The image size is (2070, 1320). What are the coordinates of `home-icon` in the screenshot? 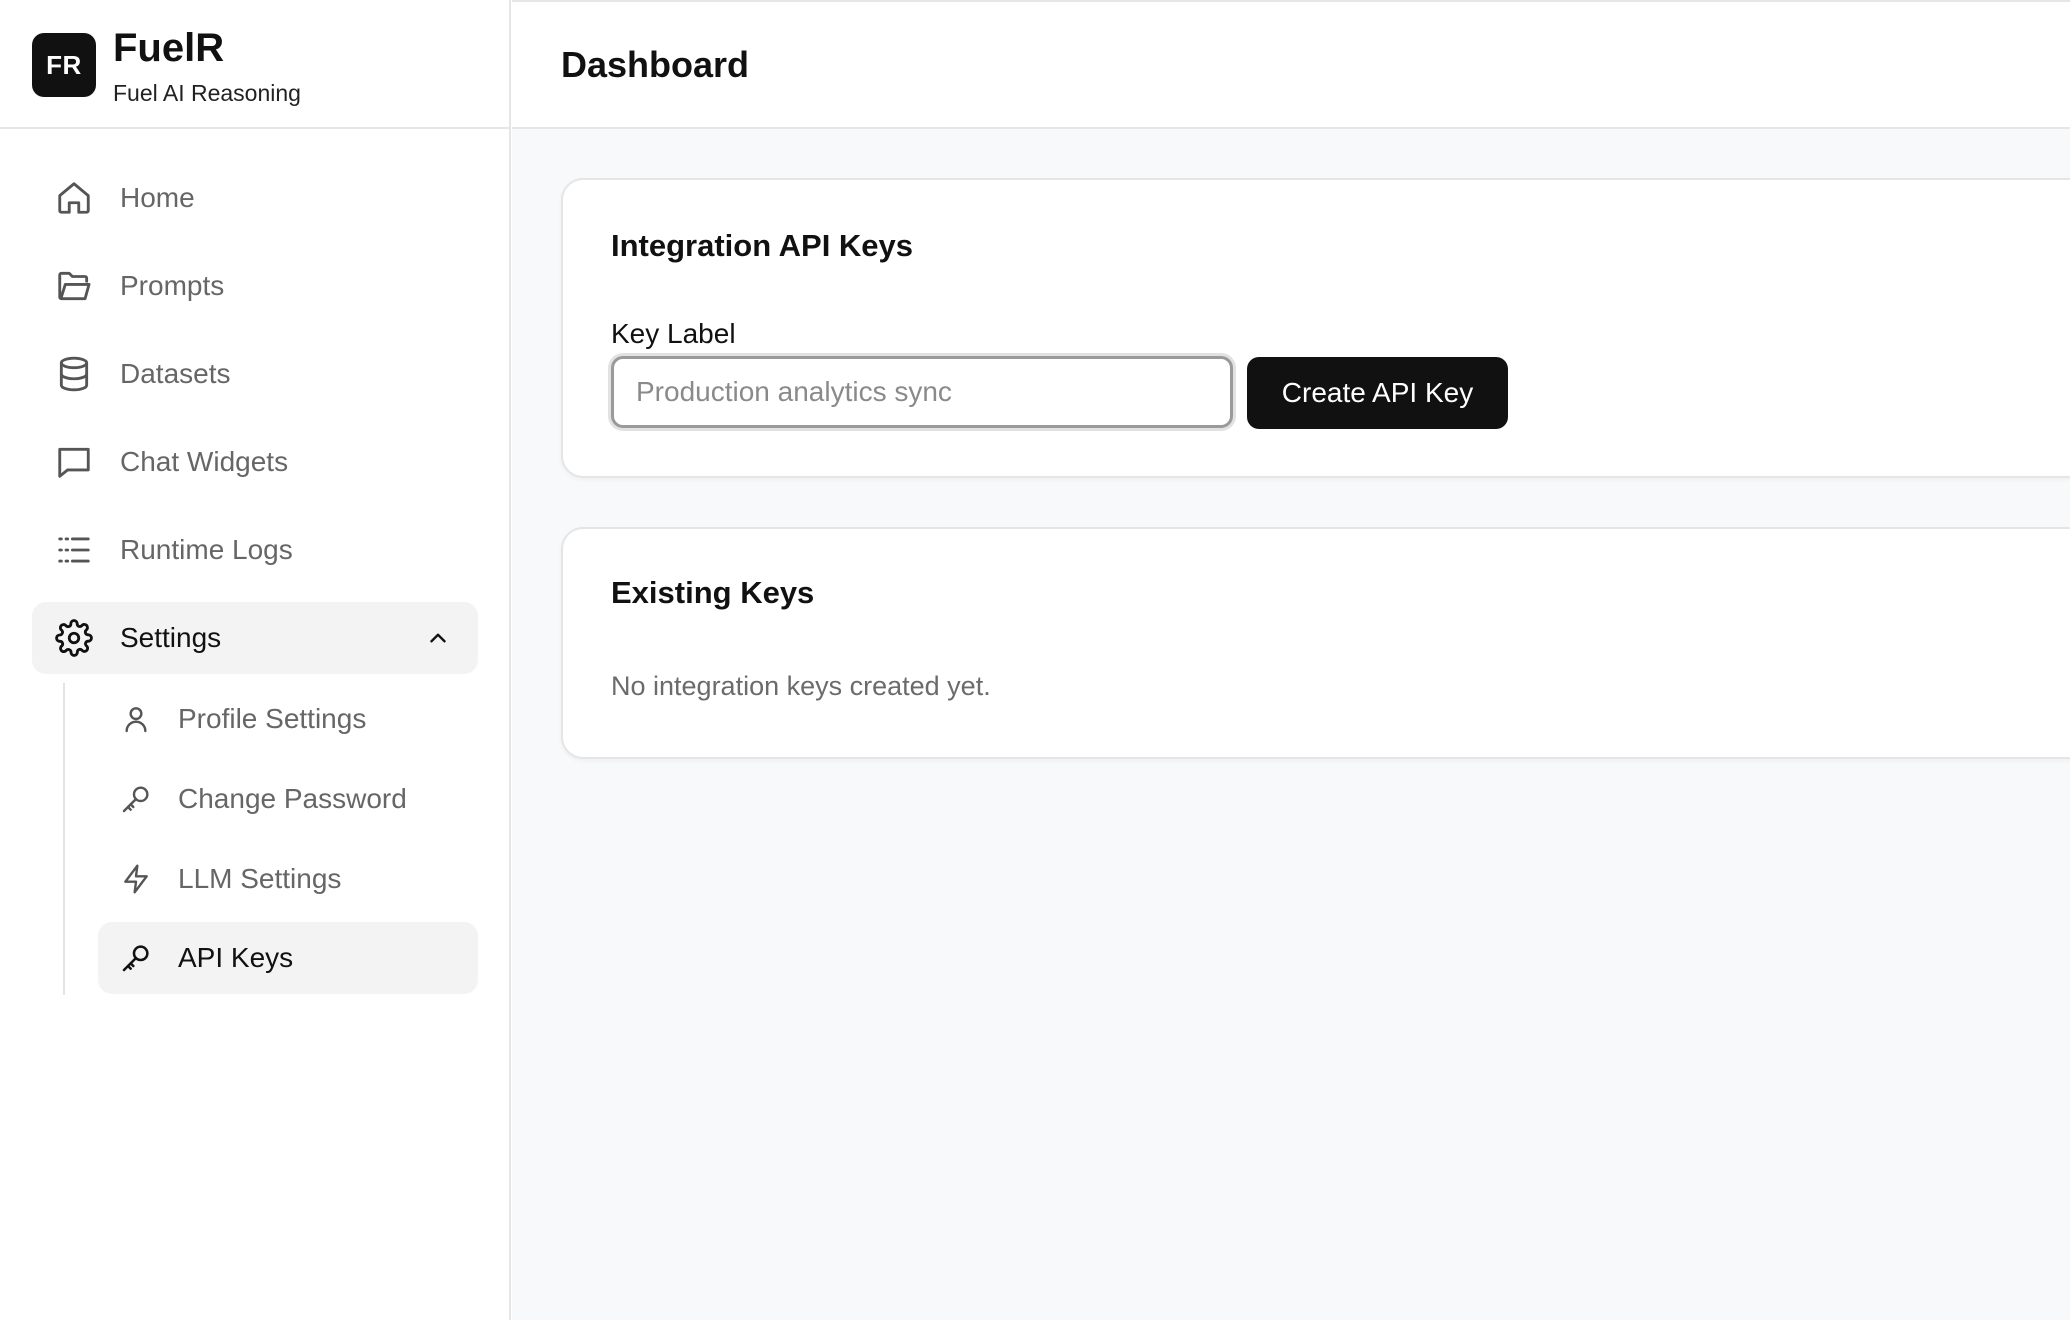 It's located at (74, 198).